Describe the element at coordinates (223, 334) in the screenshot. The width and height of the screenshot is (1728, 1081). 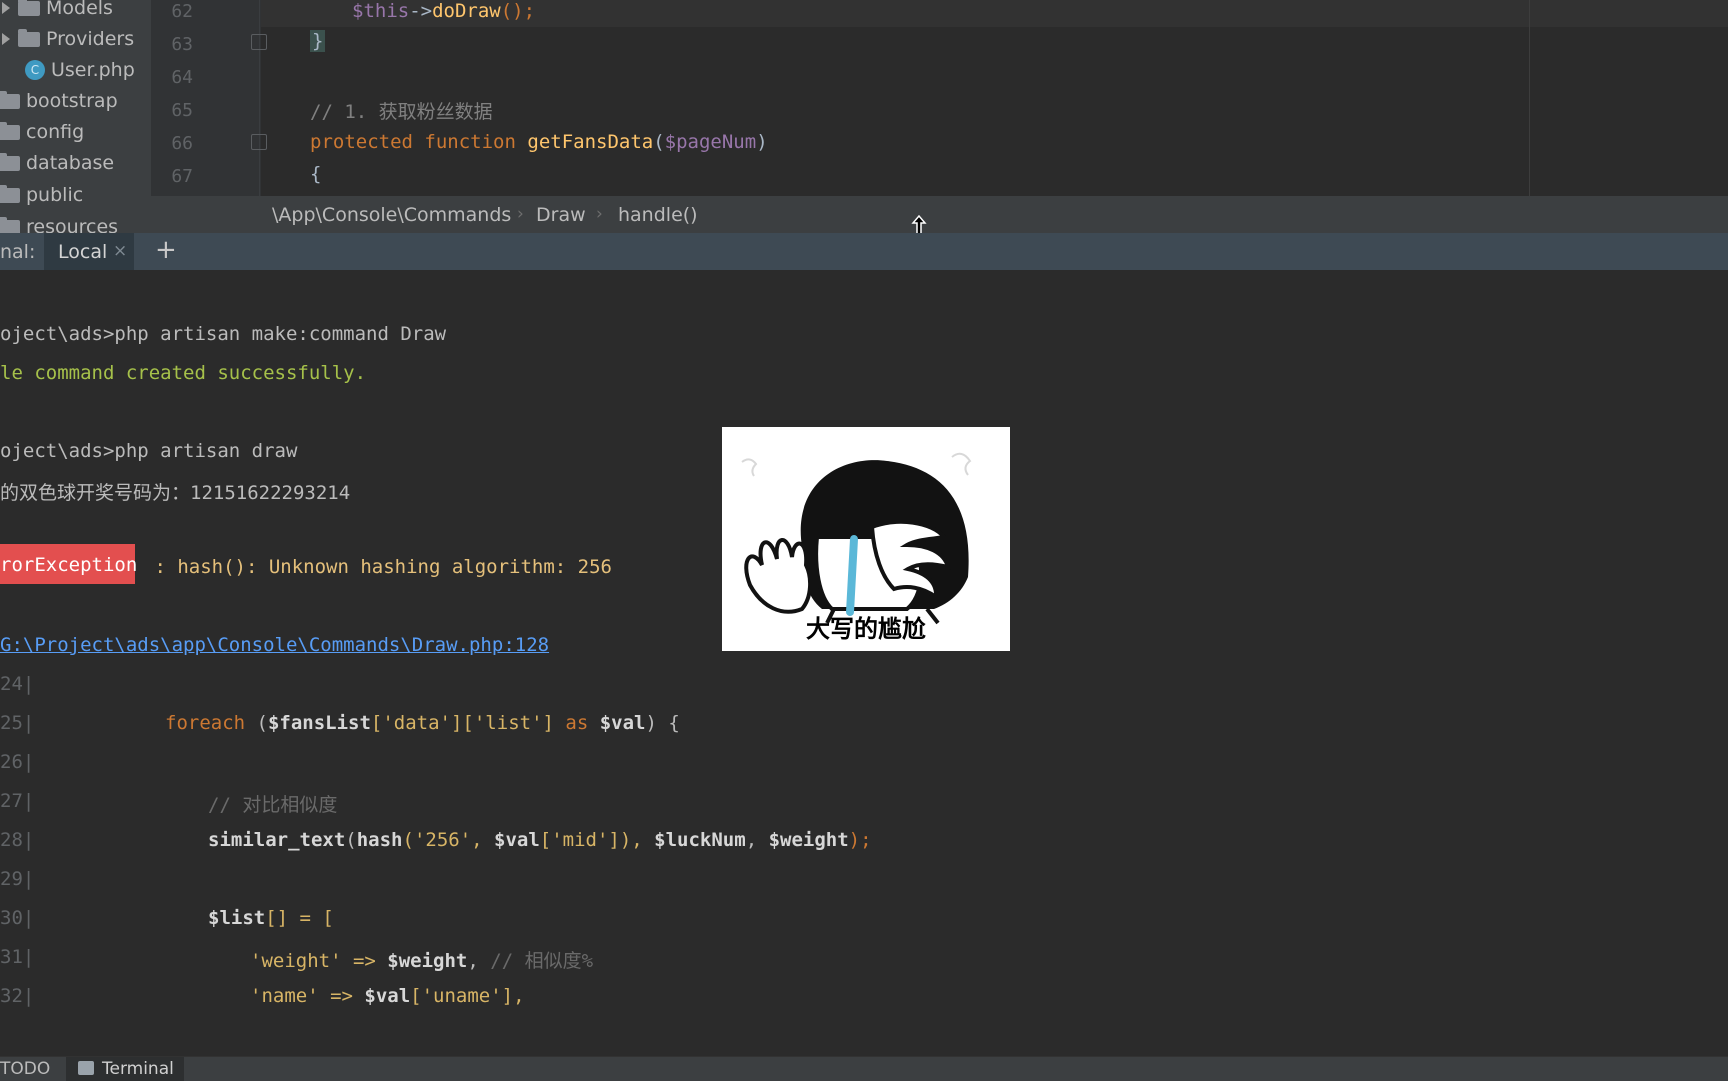
I see `terminal-command: oject\ads>php artisan make:command Draw` at that location.